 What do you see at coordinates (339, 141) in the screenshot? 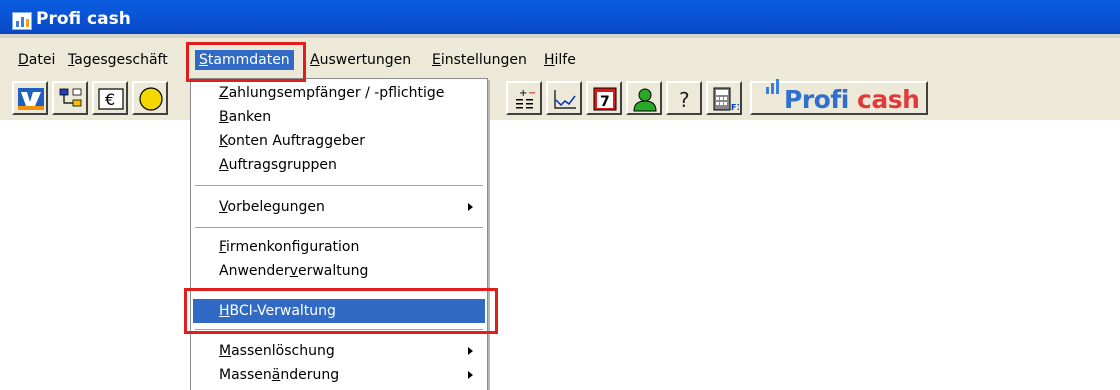
I see `menuitem-konten-auftraggeber: Konten Auftraggeber` at bounding box center [339, 141].